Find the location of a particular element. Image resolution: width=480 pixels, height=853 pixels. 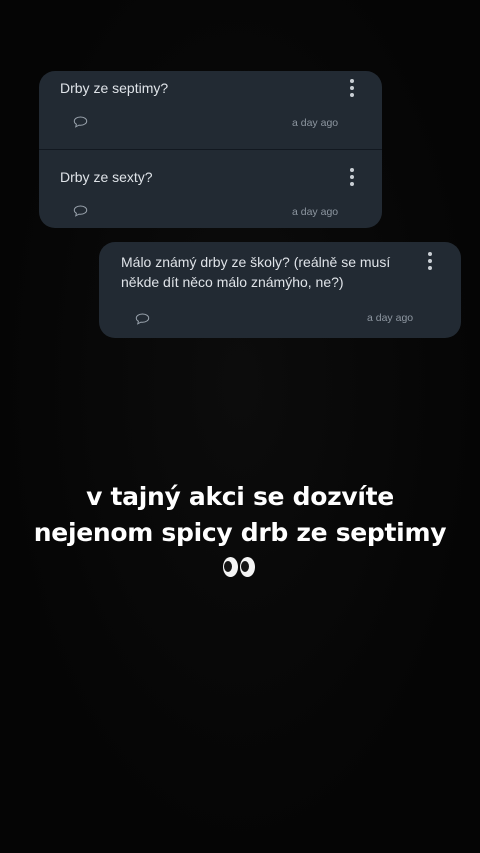

caption-line-2: nejenom spicy drb ze septimy is located at coordinates (240, 532).